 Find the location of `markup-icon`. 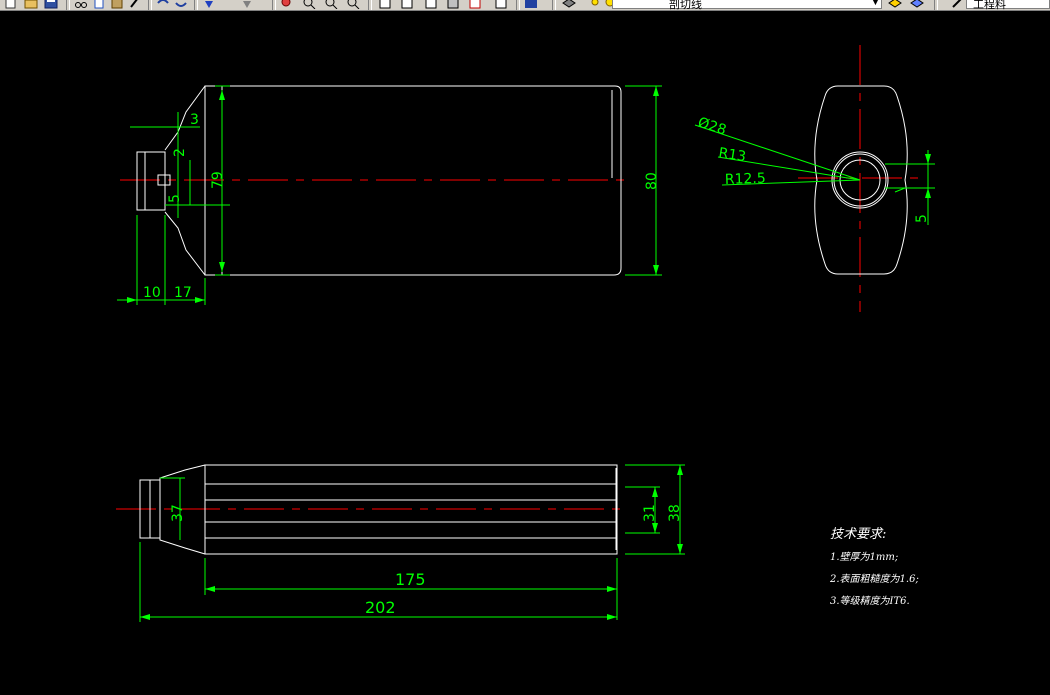

markup-icon is located at coordinates (475, 4).